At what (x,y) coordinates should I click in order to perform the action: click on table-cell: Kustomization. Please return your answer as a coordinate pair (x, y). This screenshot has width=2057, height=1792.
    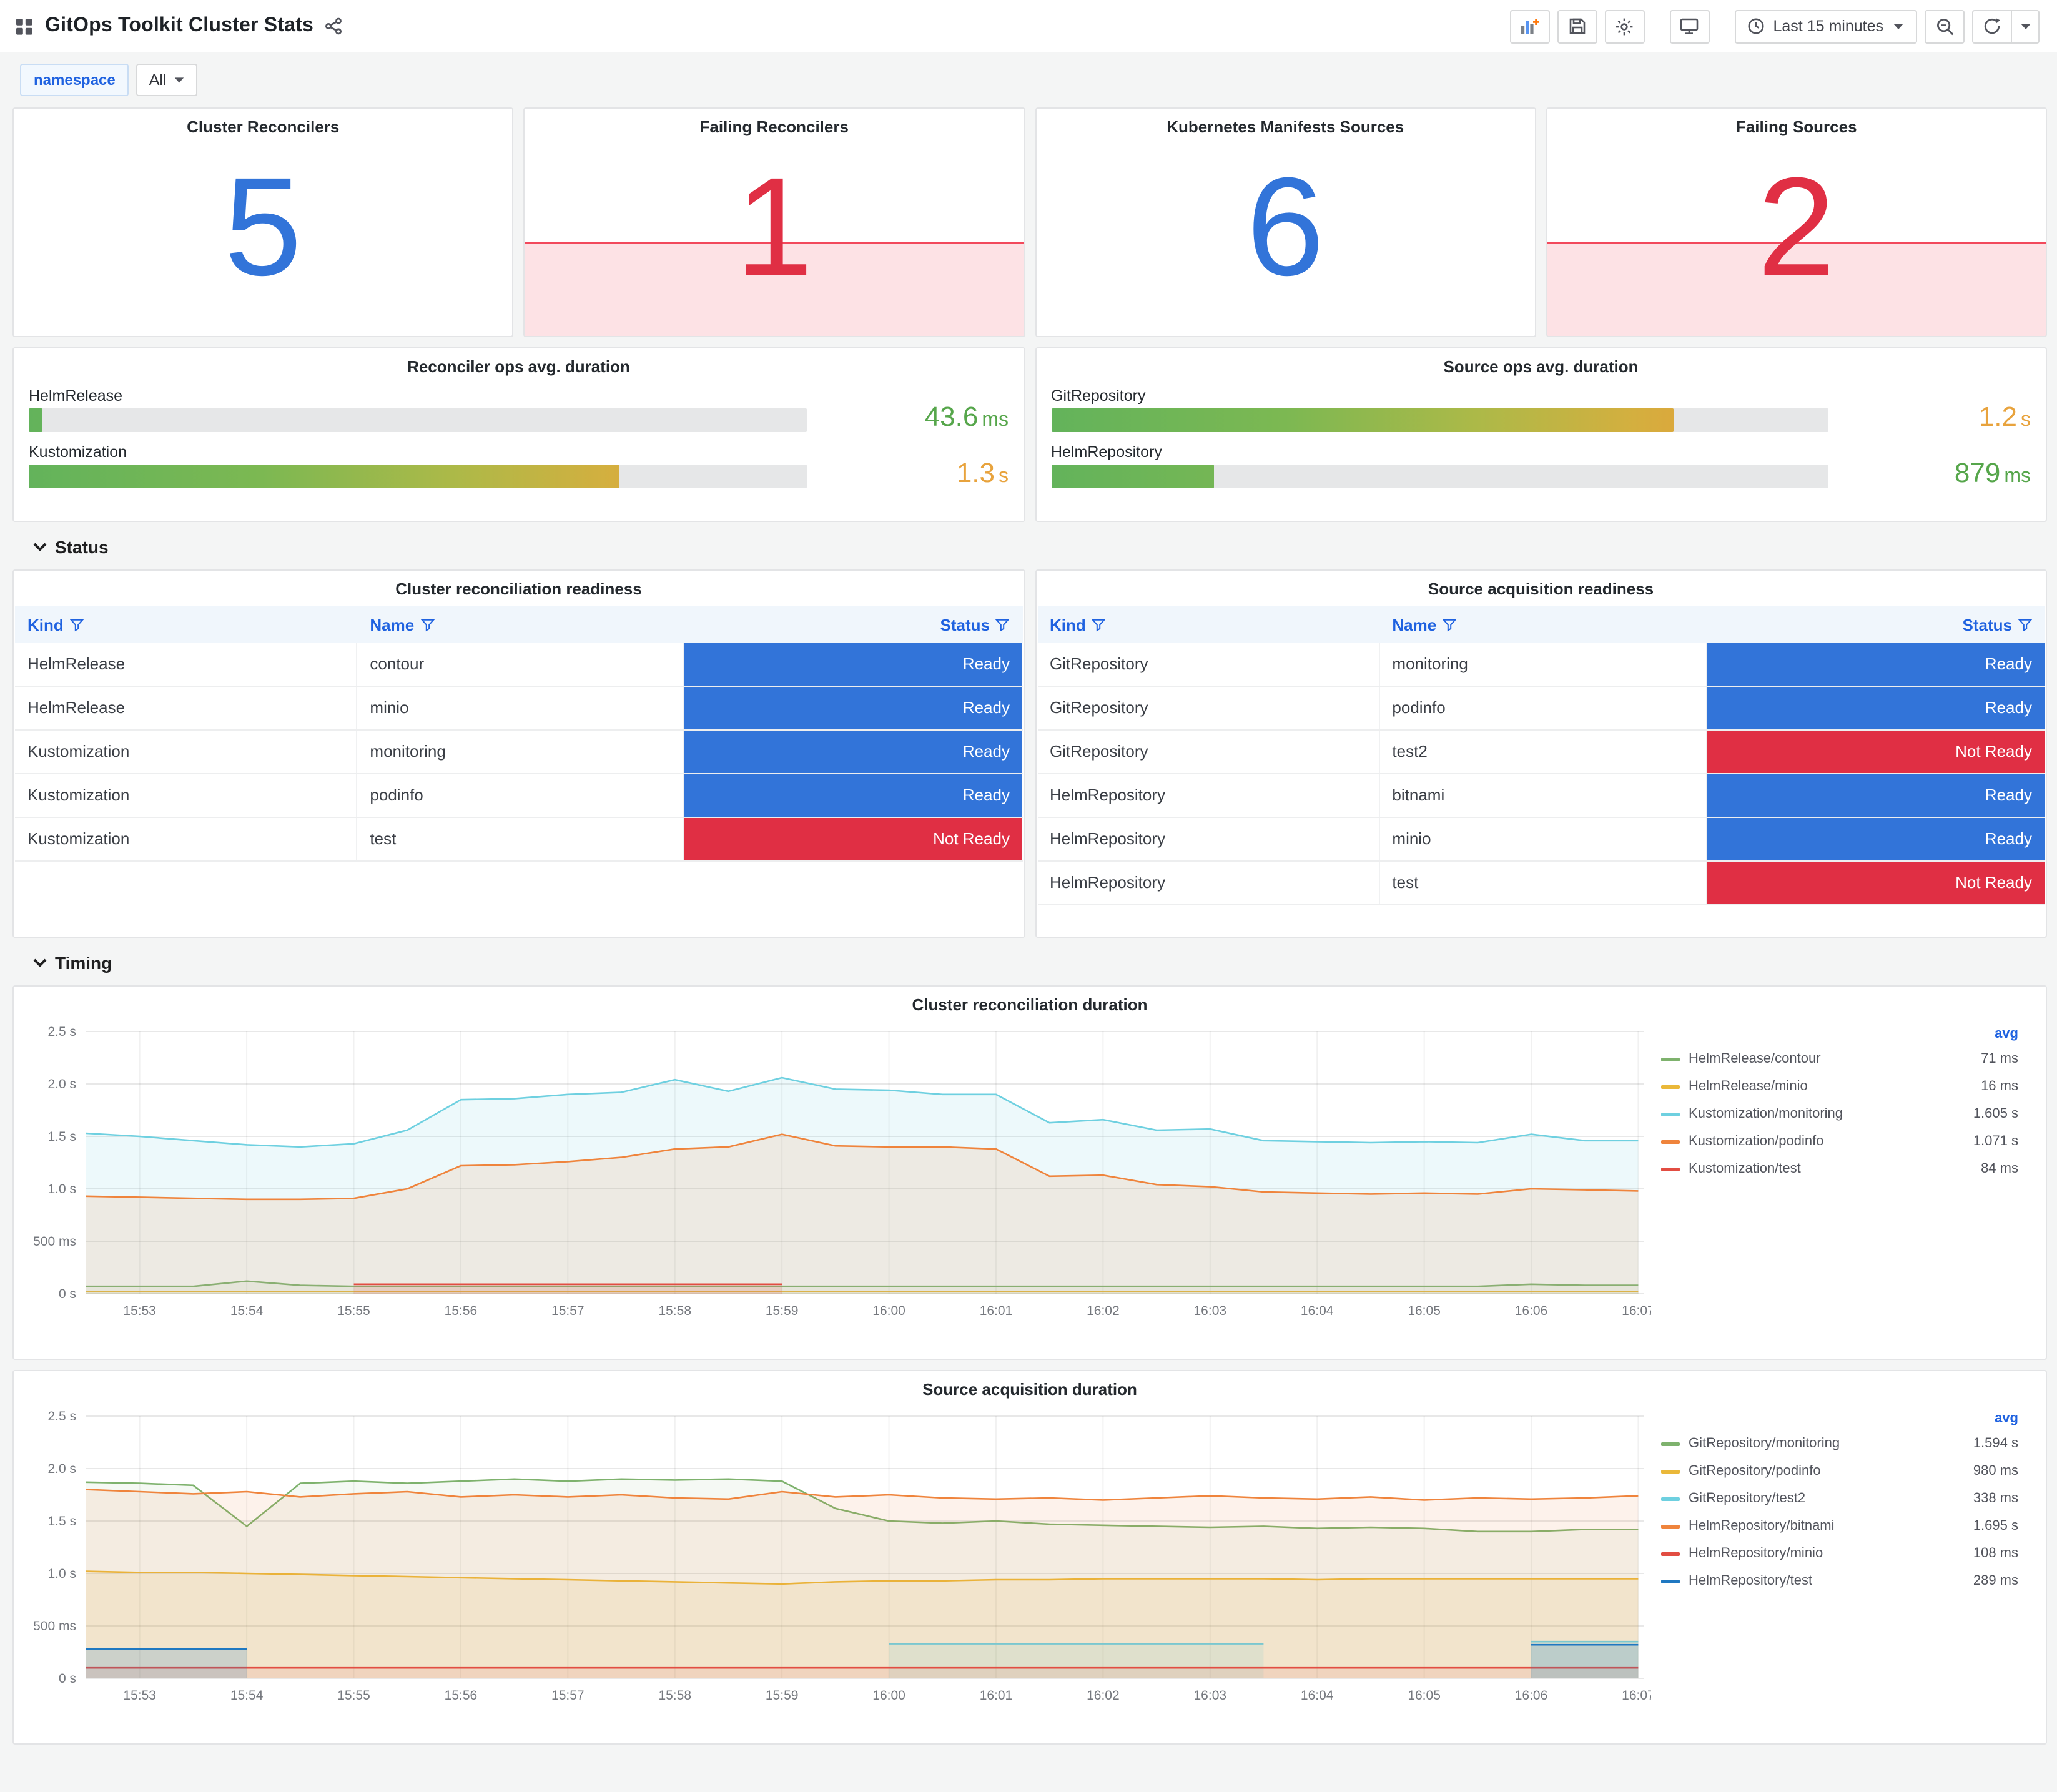
    Looking at the image, I should click on (186, 752).